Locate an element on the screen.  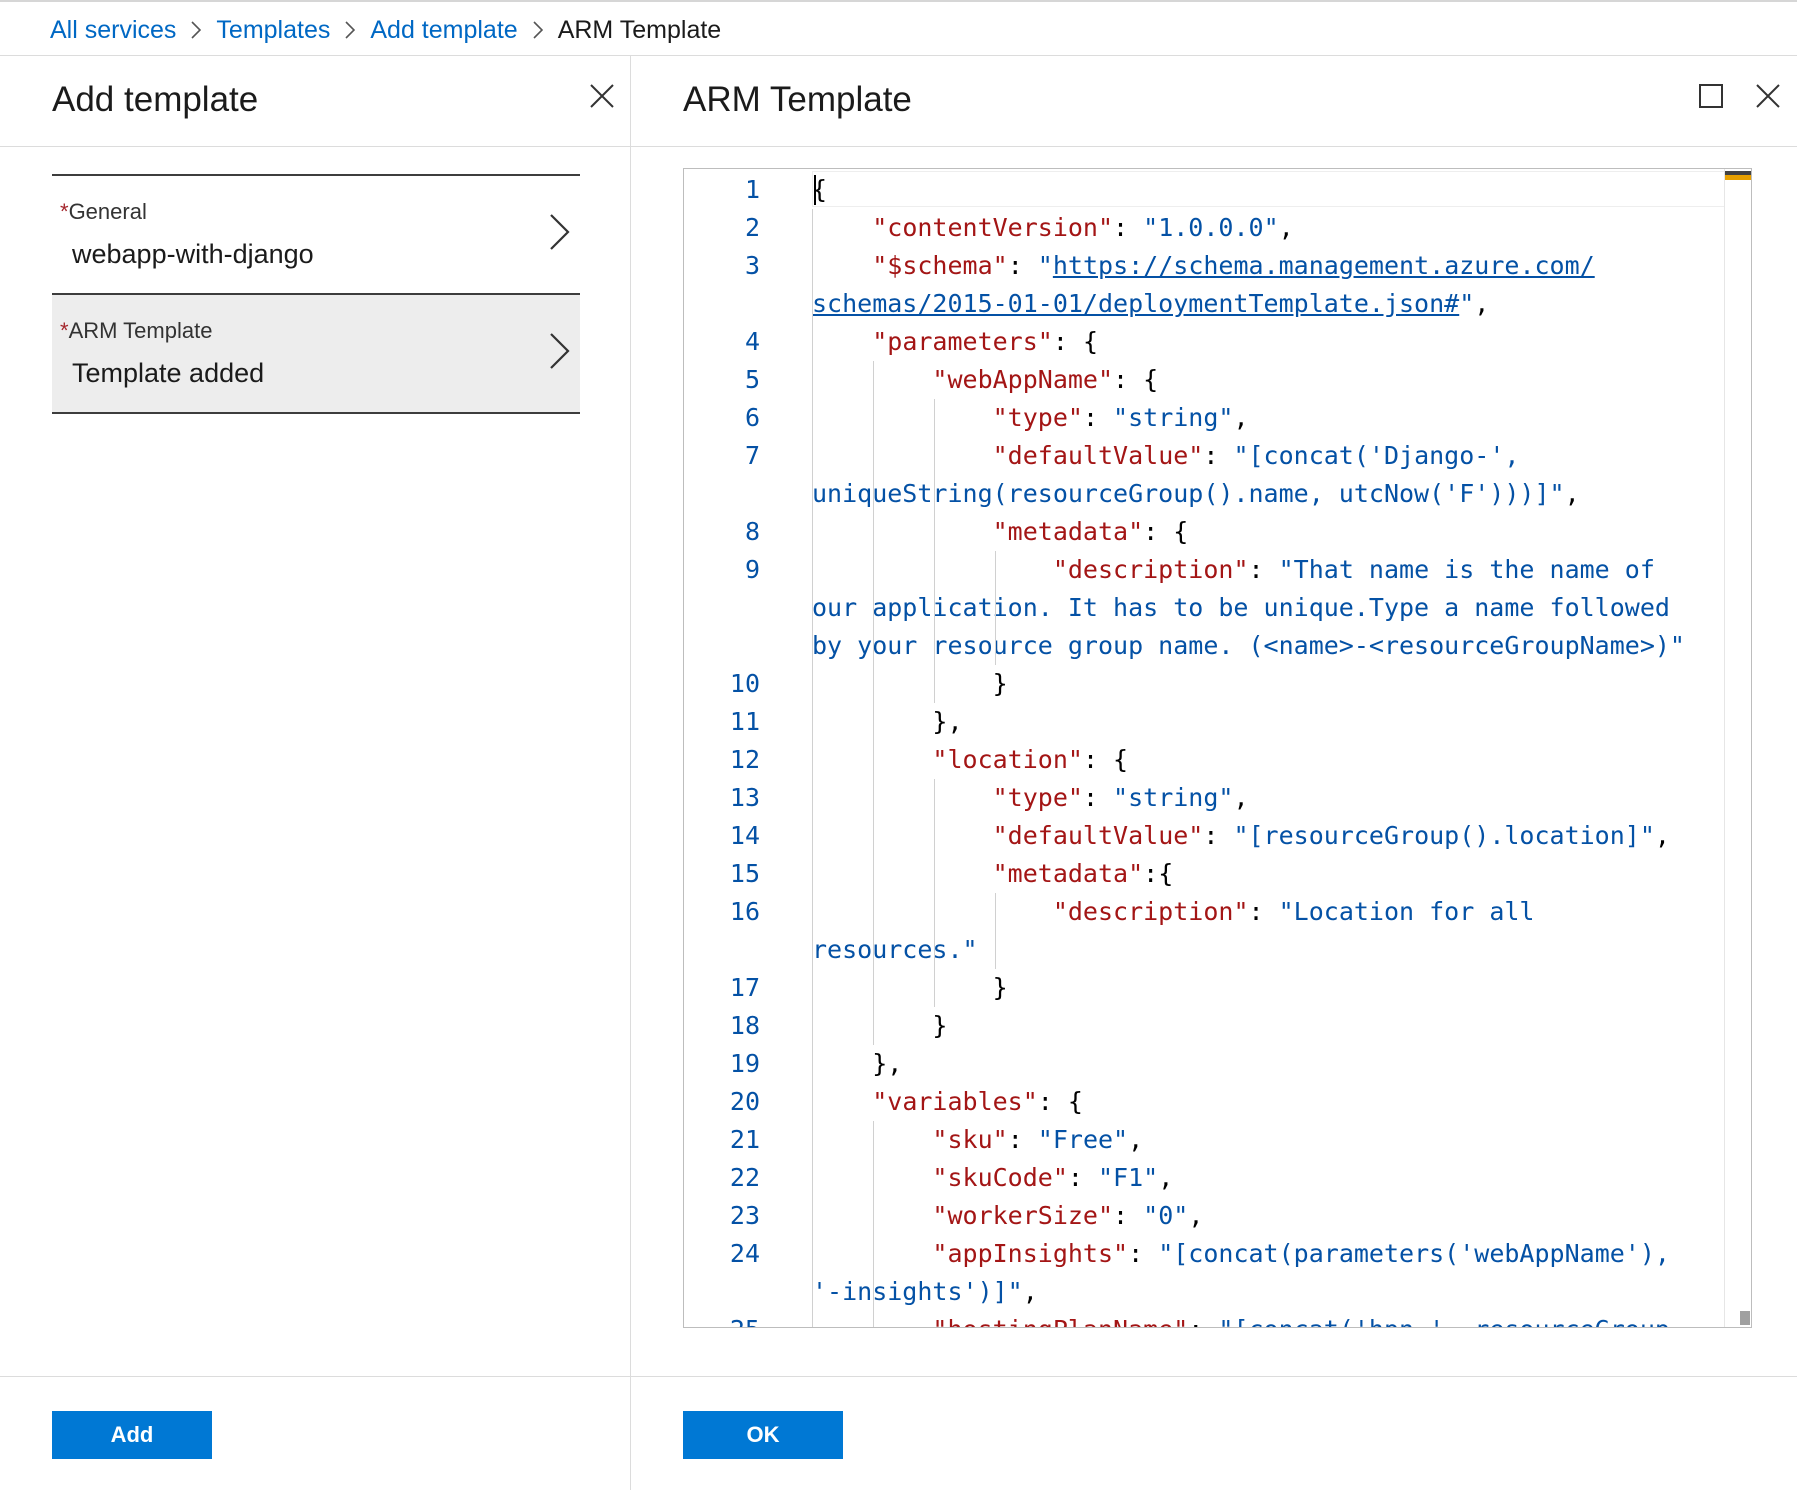
line-code: "description": "Location for all is located at coordinates (1173, 912).